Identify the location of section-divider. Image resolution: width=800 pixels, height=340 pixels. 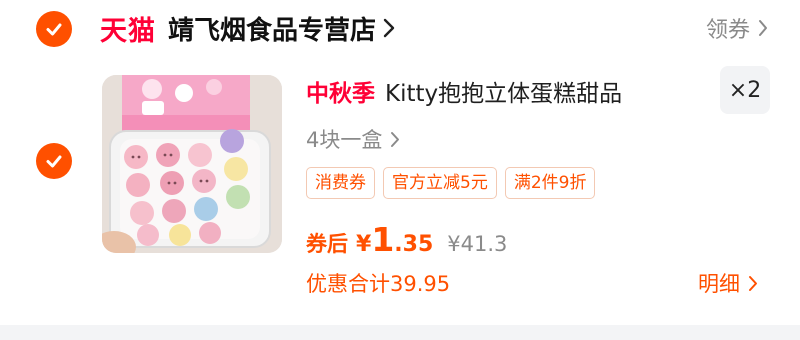
(400, 332).